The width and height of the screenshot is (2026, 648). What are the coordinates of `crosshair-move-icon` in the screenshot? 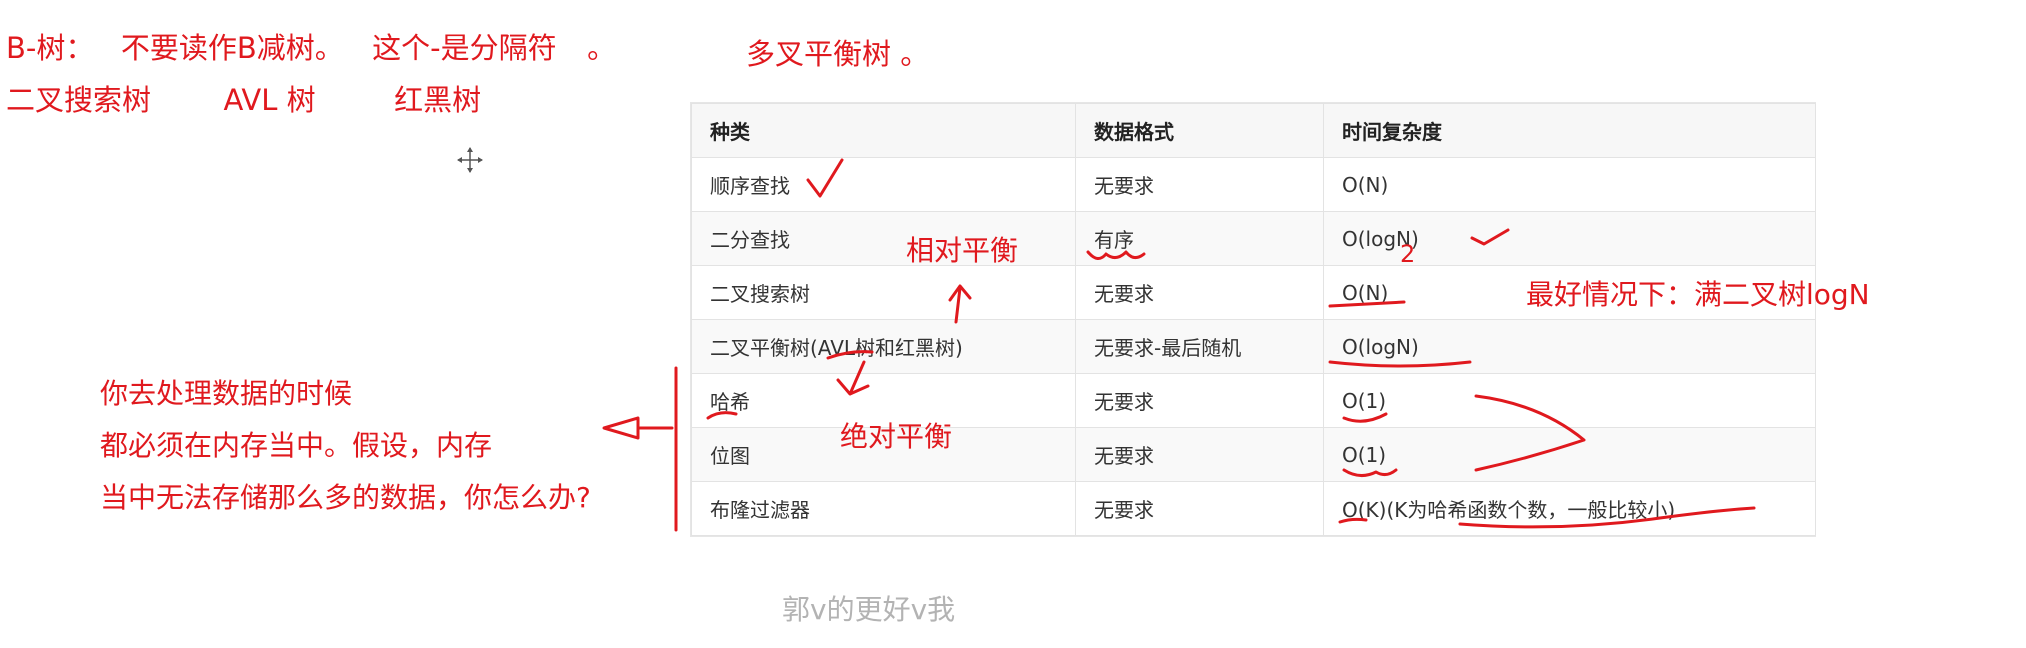 It's located at (470, 160).